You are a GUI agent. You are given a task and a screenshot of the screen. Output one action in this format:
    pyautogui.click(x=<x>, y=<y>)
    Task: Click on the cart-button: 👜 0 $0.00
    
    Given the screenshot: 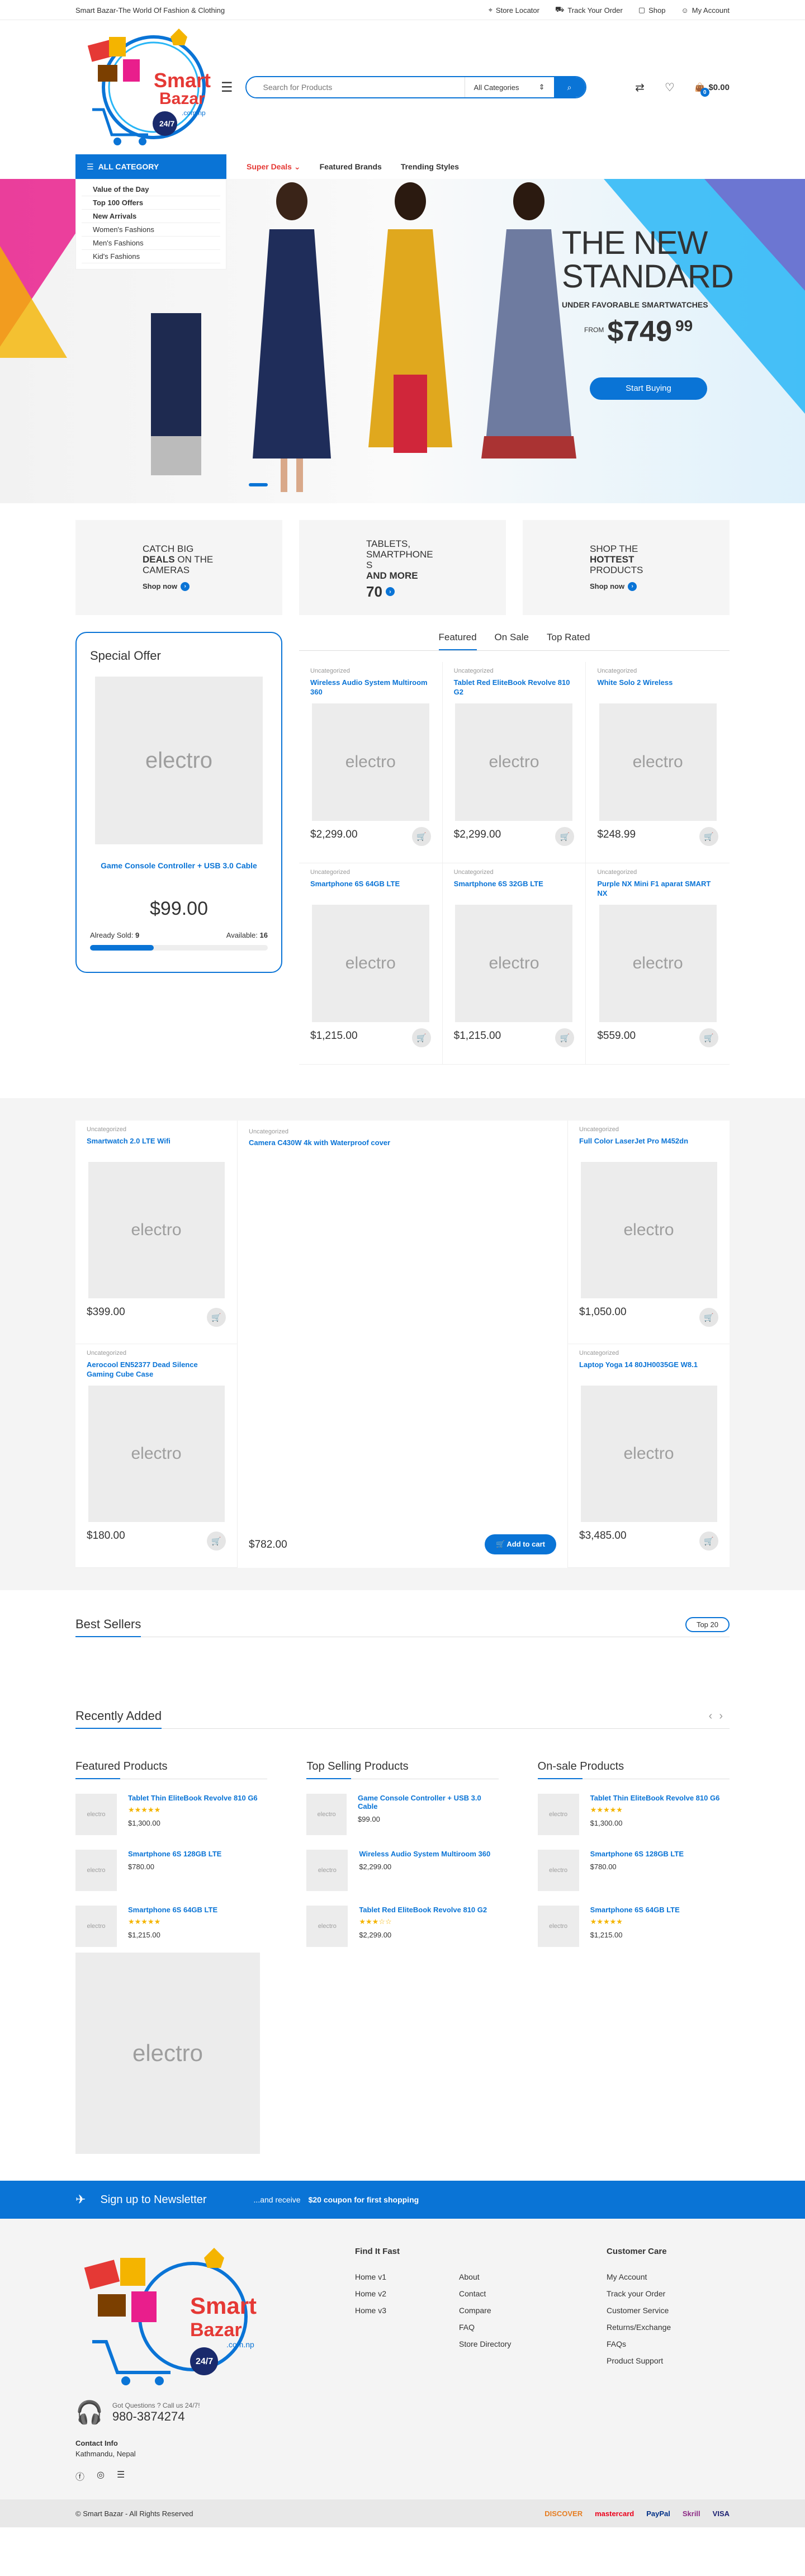 What is the action you would take?
    pyautogui.click(x=713, y=89)
    